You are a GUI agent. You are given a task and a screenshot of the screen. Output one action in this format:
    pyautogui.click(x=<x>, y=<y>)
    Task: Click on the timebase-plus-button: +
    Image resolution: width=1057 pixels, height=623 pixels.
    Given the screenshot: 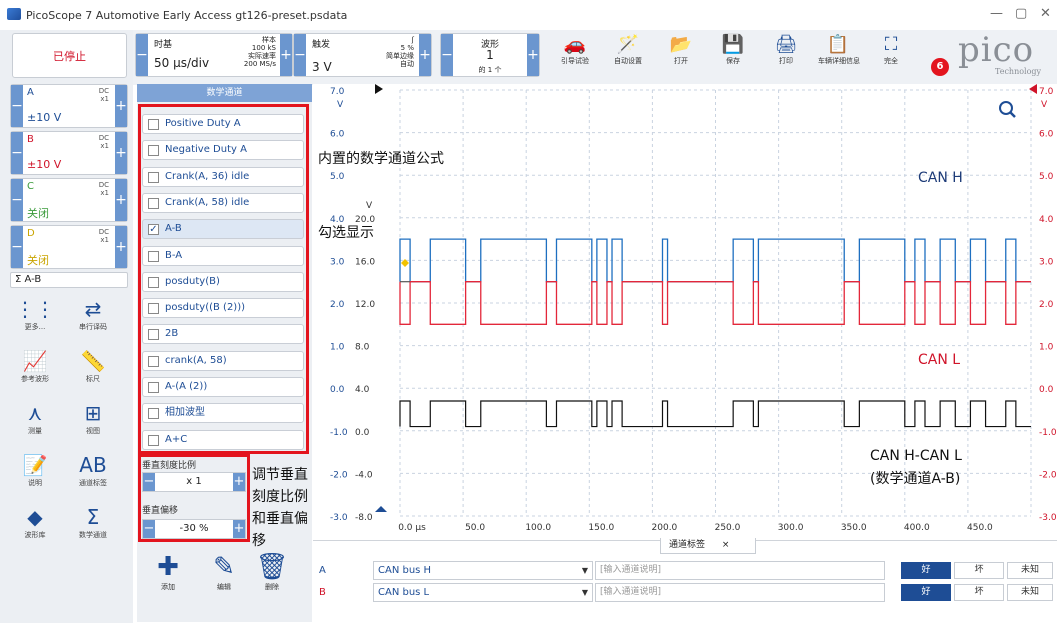 What is the action you would take?
    pyautogui.click(x=286, y=55)
    